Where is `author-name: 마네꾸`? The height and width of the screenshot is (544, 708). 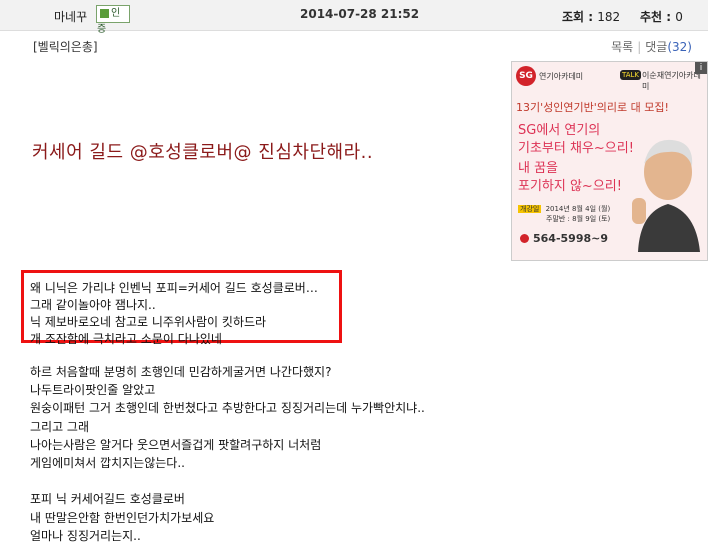
author-name: 마네꾸 is located at coordinates (70, 16).